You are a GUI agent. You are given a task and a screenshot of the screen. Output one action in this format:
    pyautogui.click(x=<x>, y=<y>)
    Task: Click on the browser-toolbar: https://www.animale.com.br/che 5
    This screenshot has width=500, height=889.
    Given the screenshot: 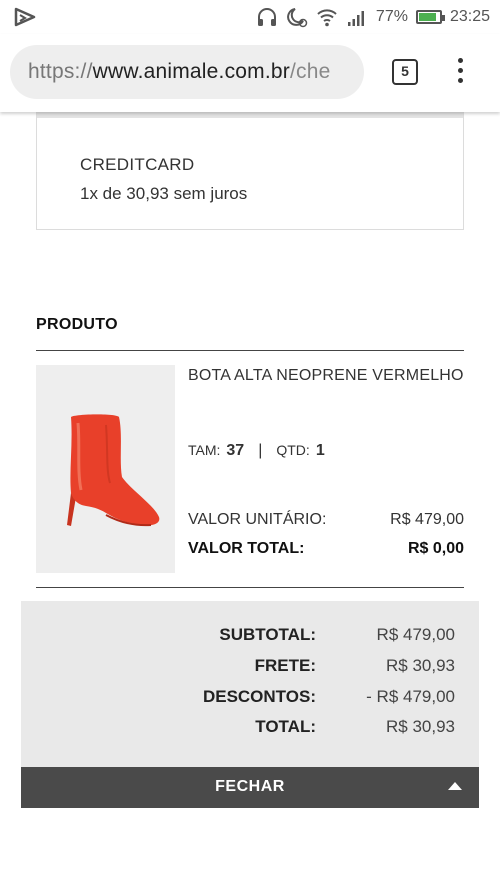 What is the action you would take?
    pyautogui.click(x=250, y=73)
    